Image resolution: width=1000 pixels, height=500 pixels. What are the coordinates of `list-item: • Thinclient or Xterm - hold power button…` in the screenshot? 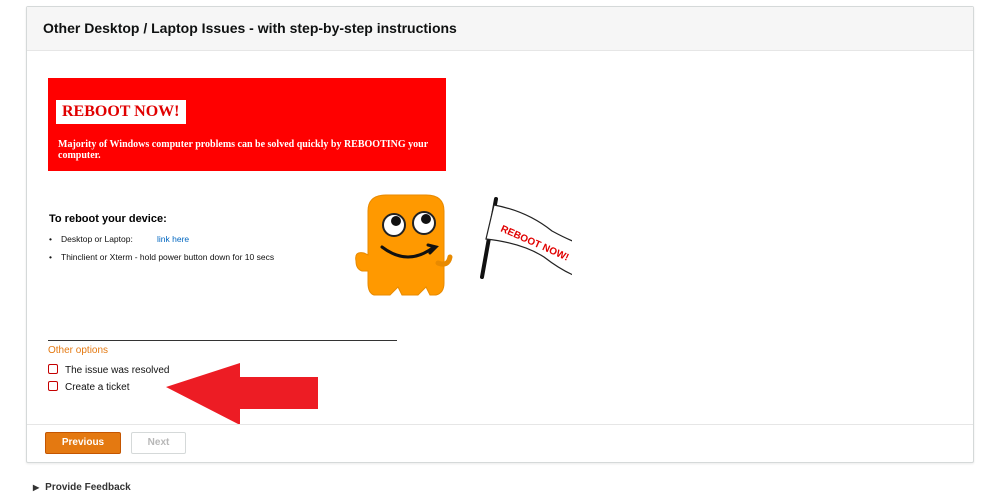 It's located at (161, 257).